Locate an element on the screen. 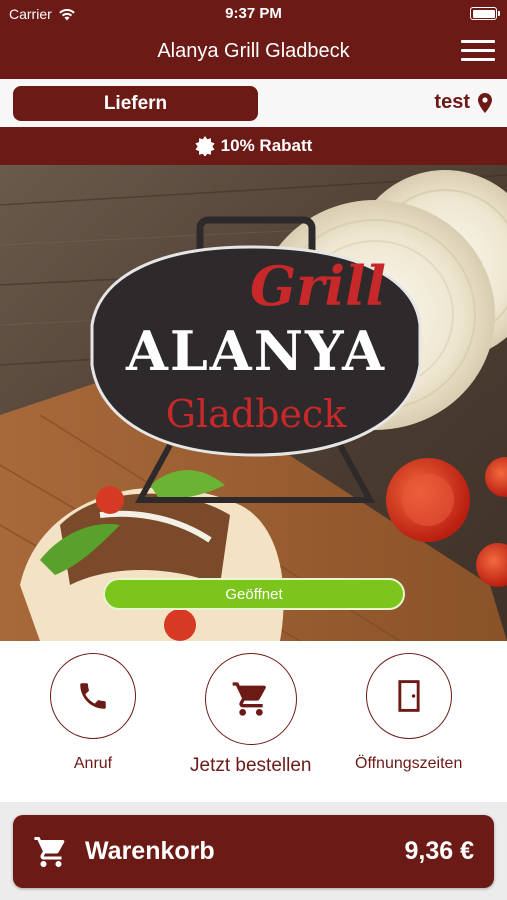 The height and width of the screenshot is (900, 507). discount-banner: 10% Rabatt is located at coordinates (253, 146).